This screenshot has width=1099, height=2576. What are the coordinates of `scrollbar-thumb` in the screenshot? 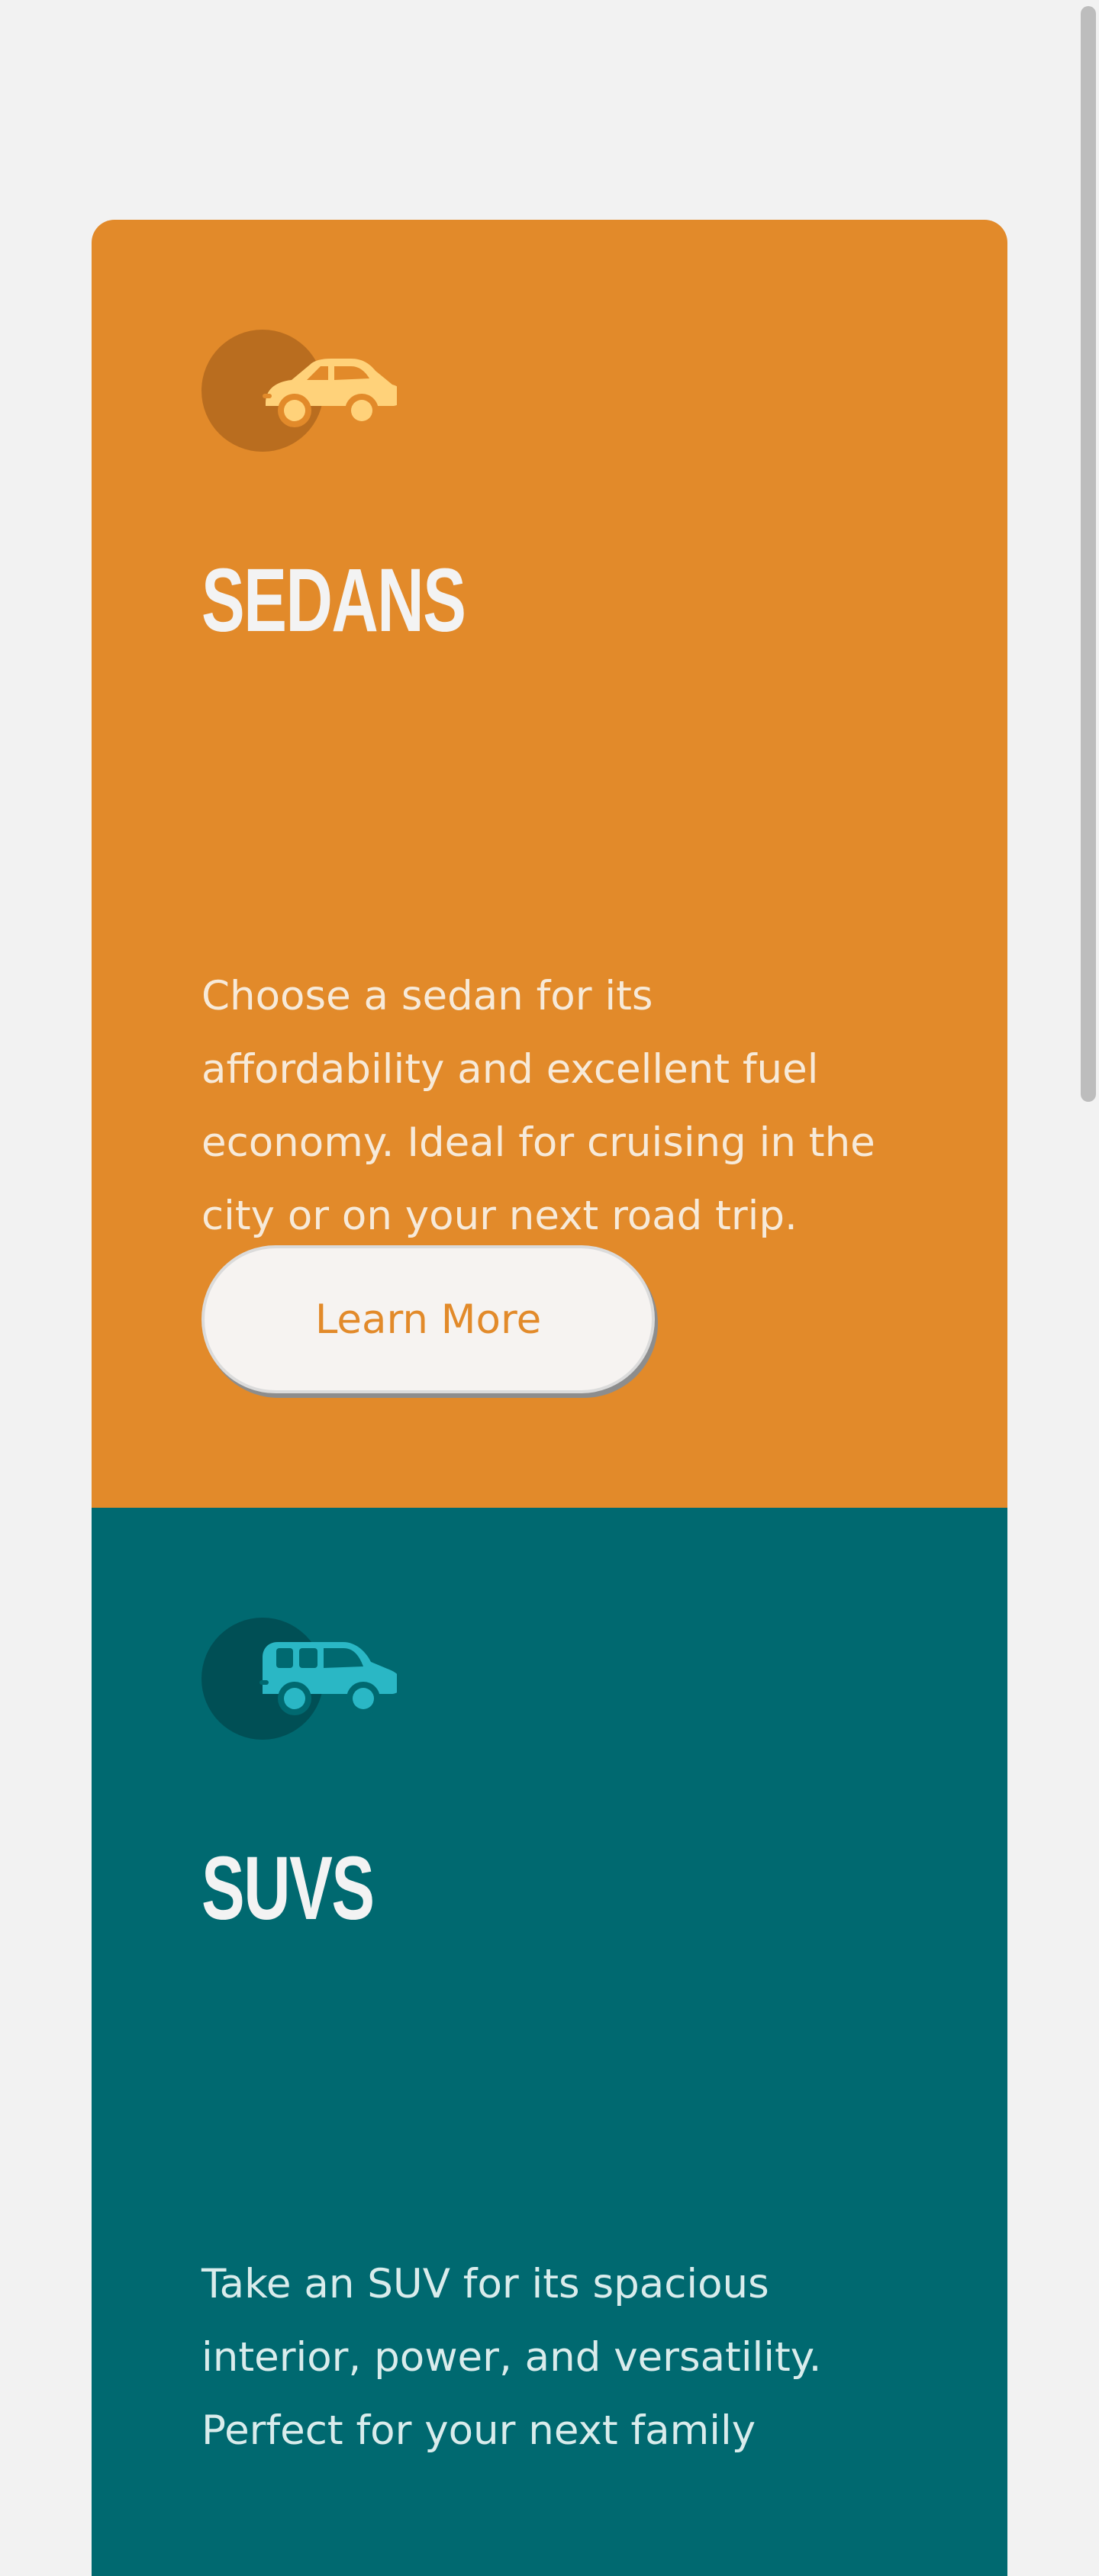 It's located at (1088, 554).